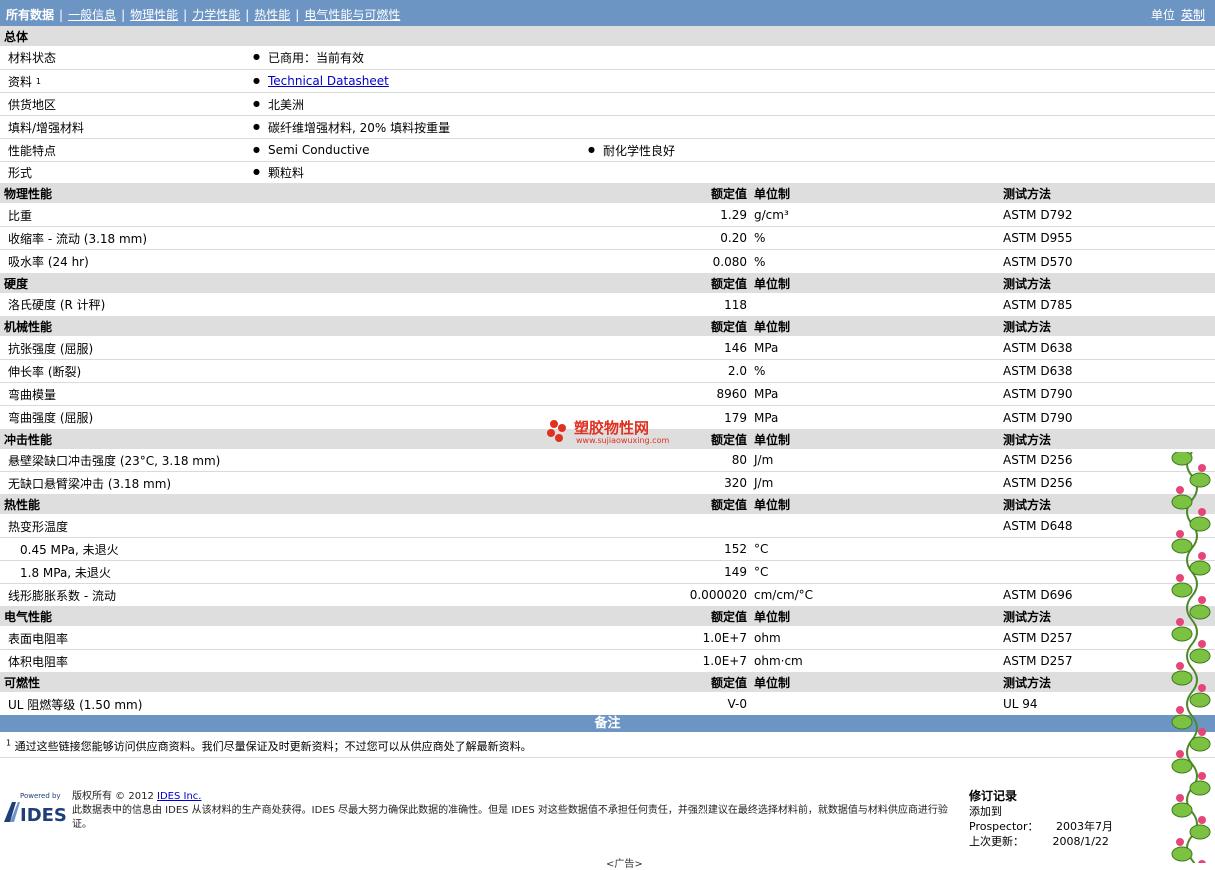 The height and width of the screenshot is (870, 1215). I want to click on test-method: ASTM D638, so click(1038, 371).